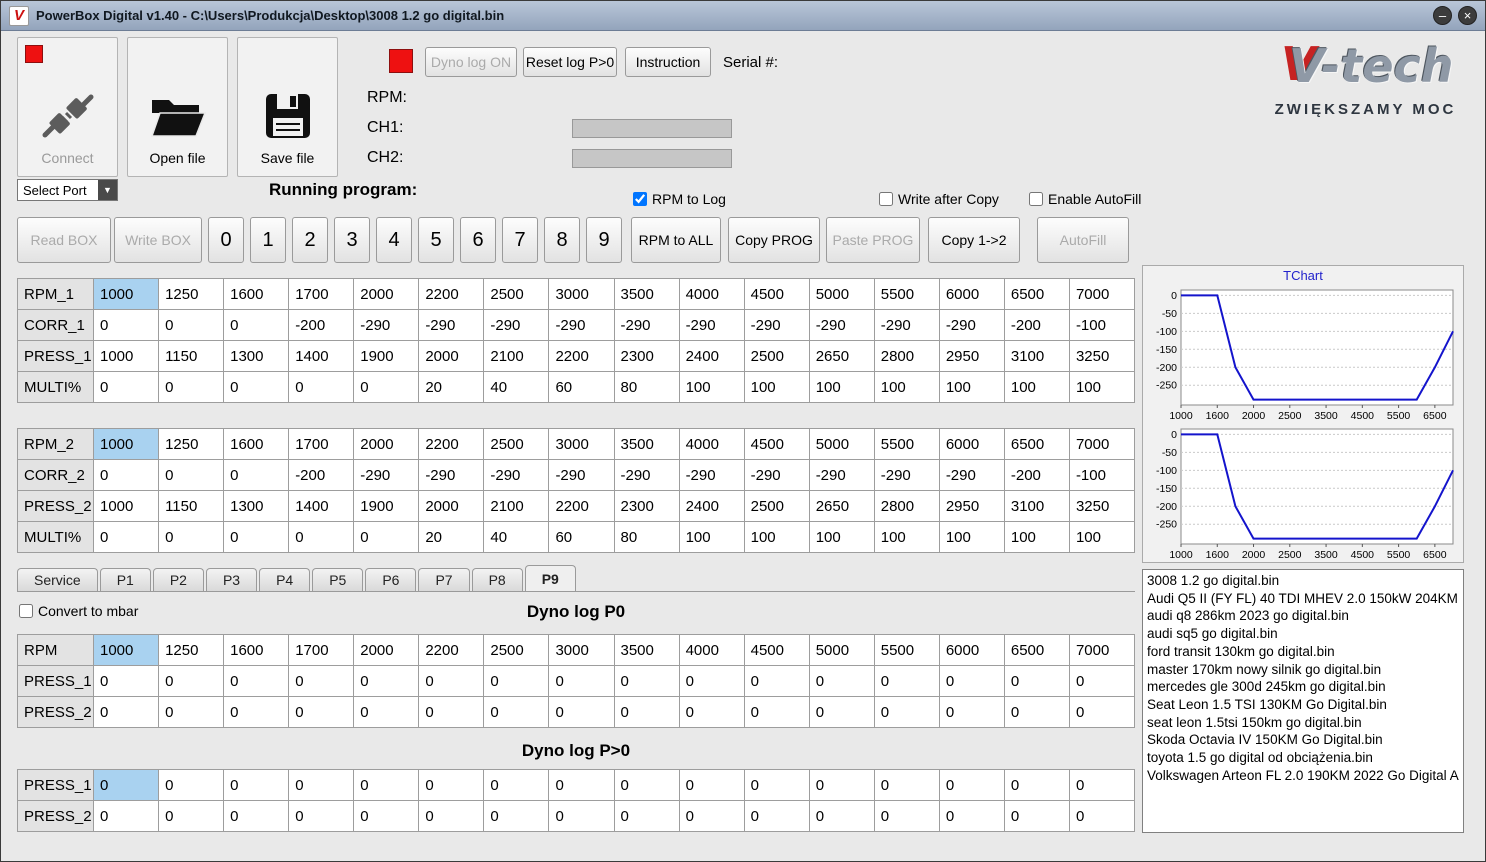  I want to click on write-after-copy-input, so click(886, 199).